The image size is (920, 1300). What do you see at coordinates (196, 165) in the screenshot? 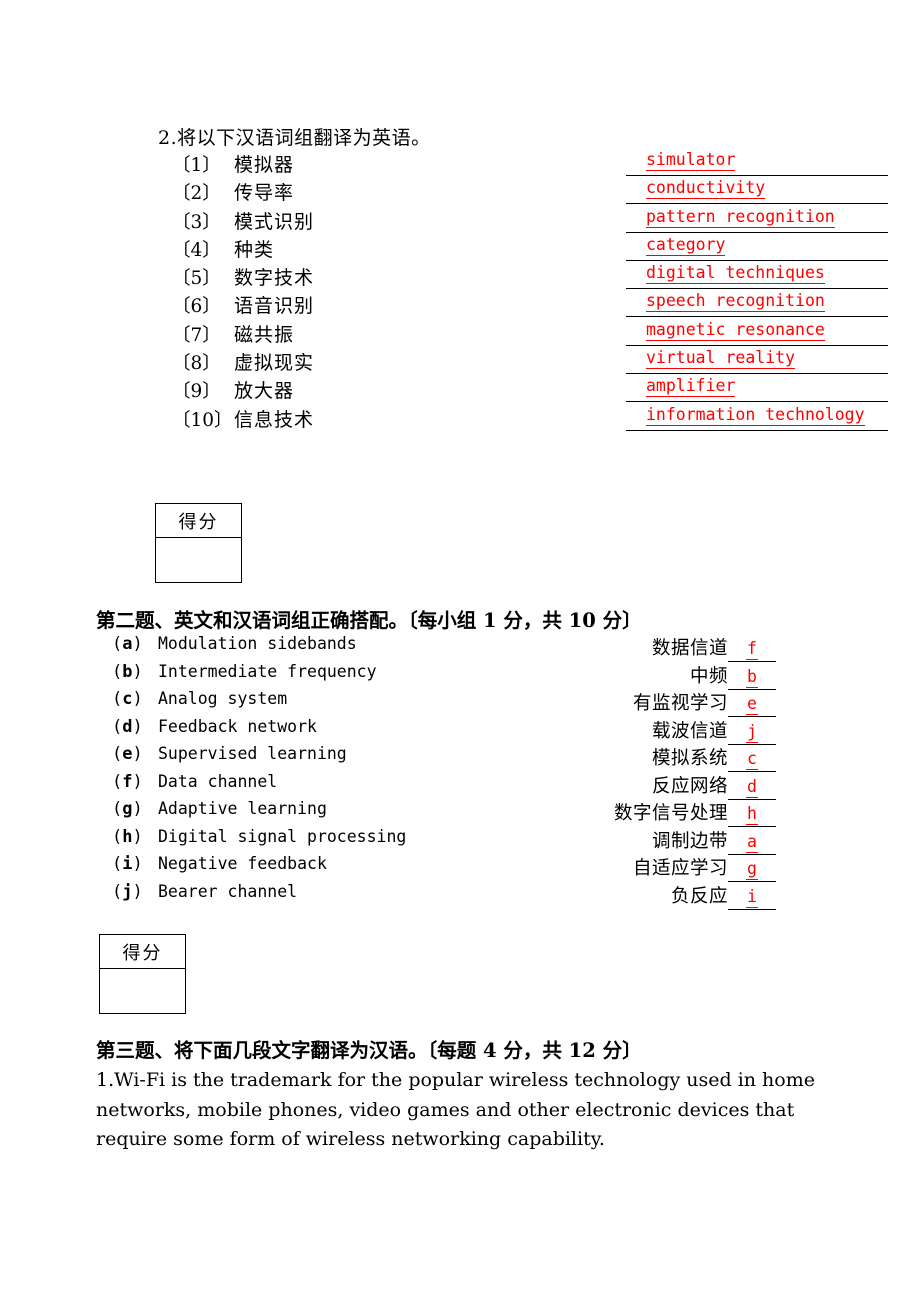
I see `translation-row-number: 〔1〕` at bounding box center [196, 165].